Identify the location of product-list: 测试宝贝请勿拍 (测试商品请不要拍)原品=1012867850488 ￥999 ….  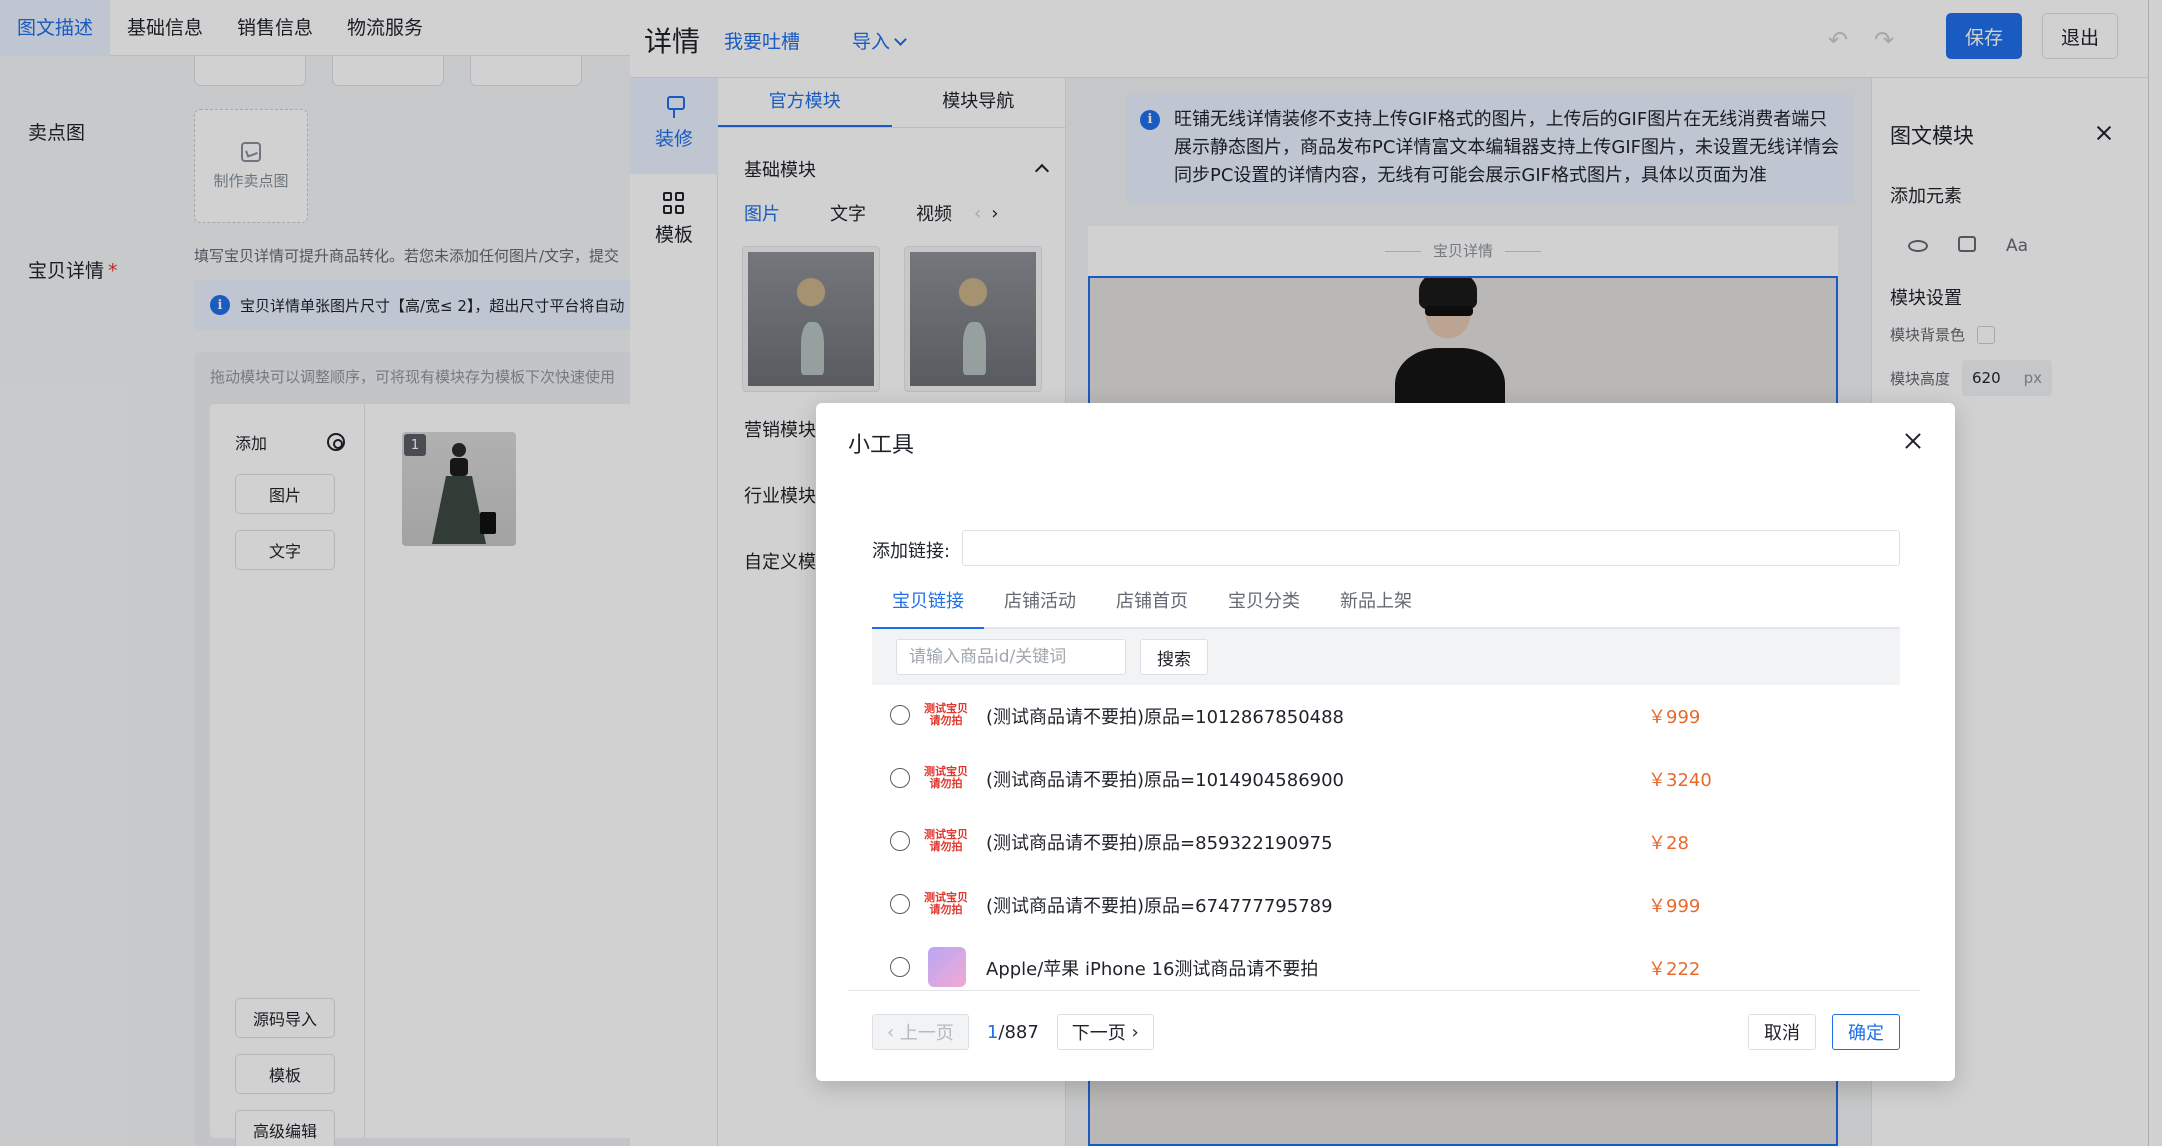
(1384, 838).